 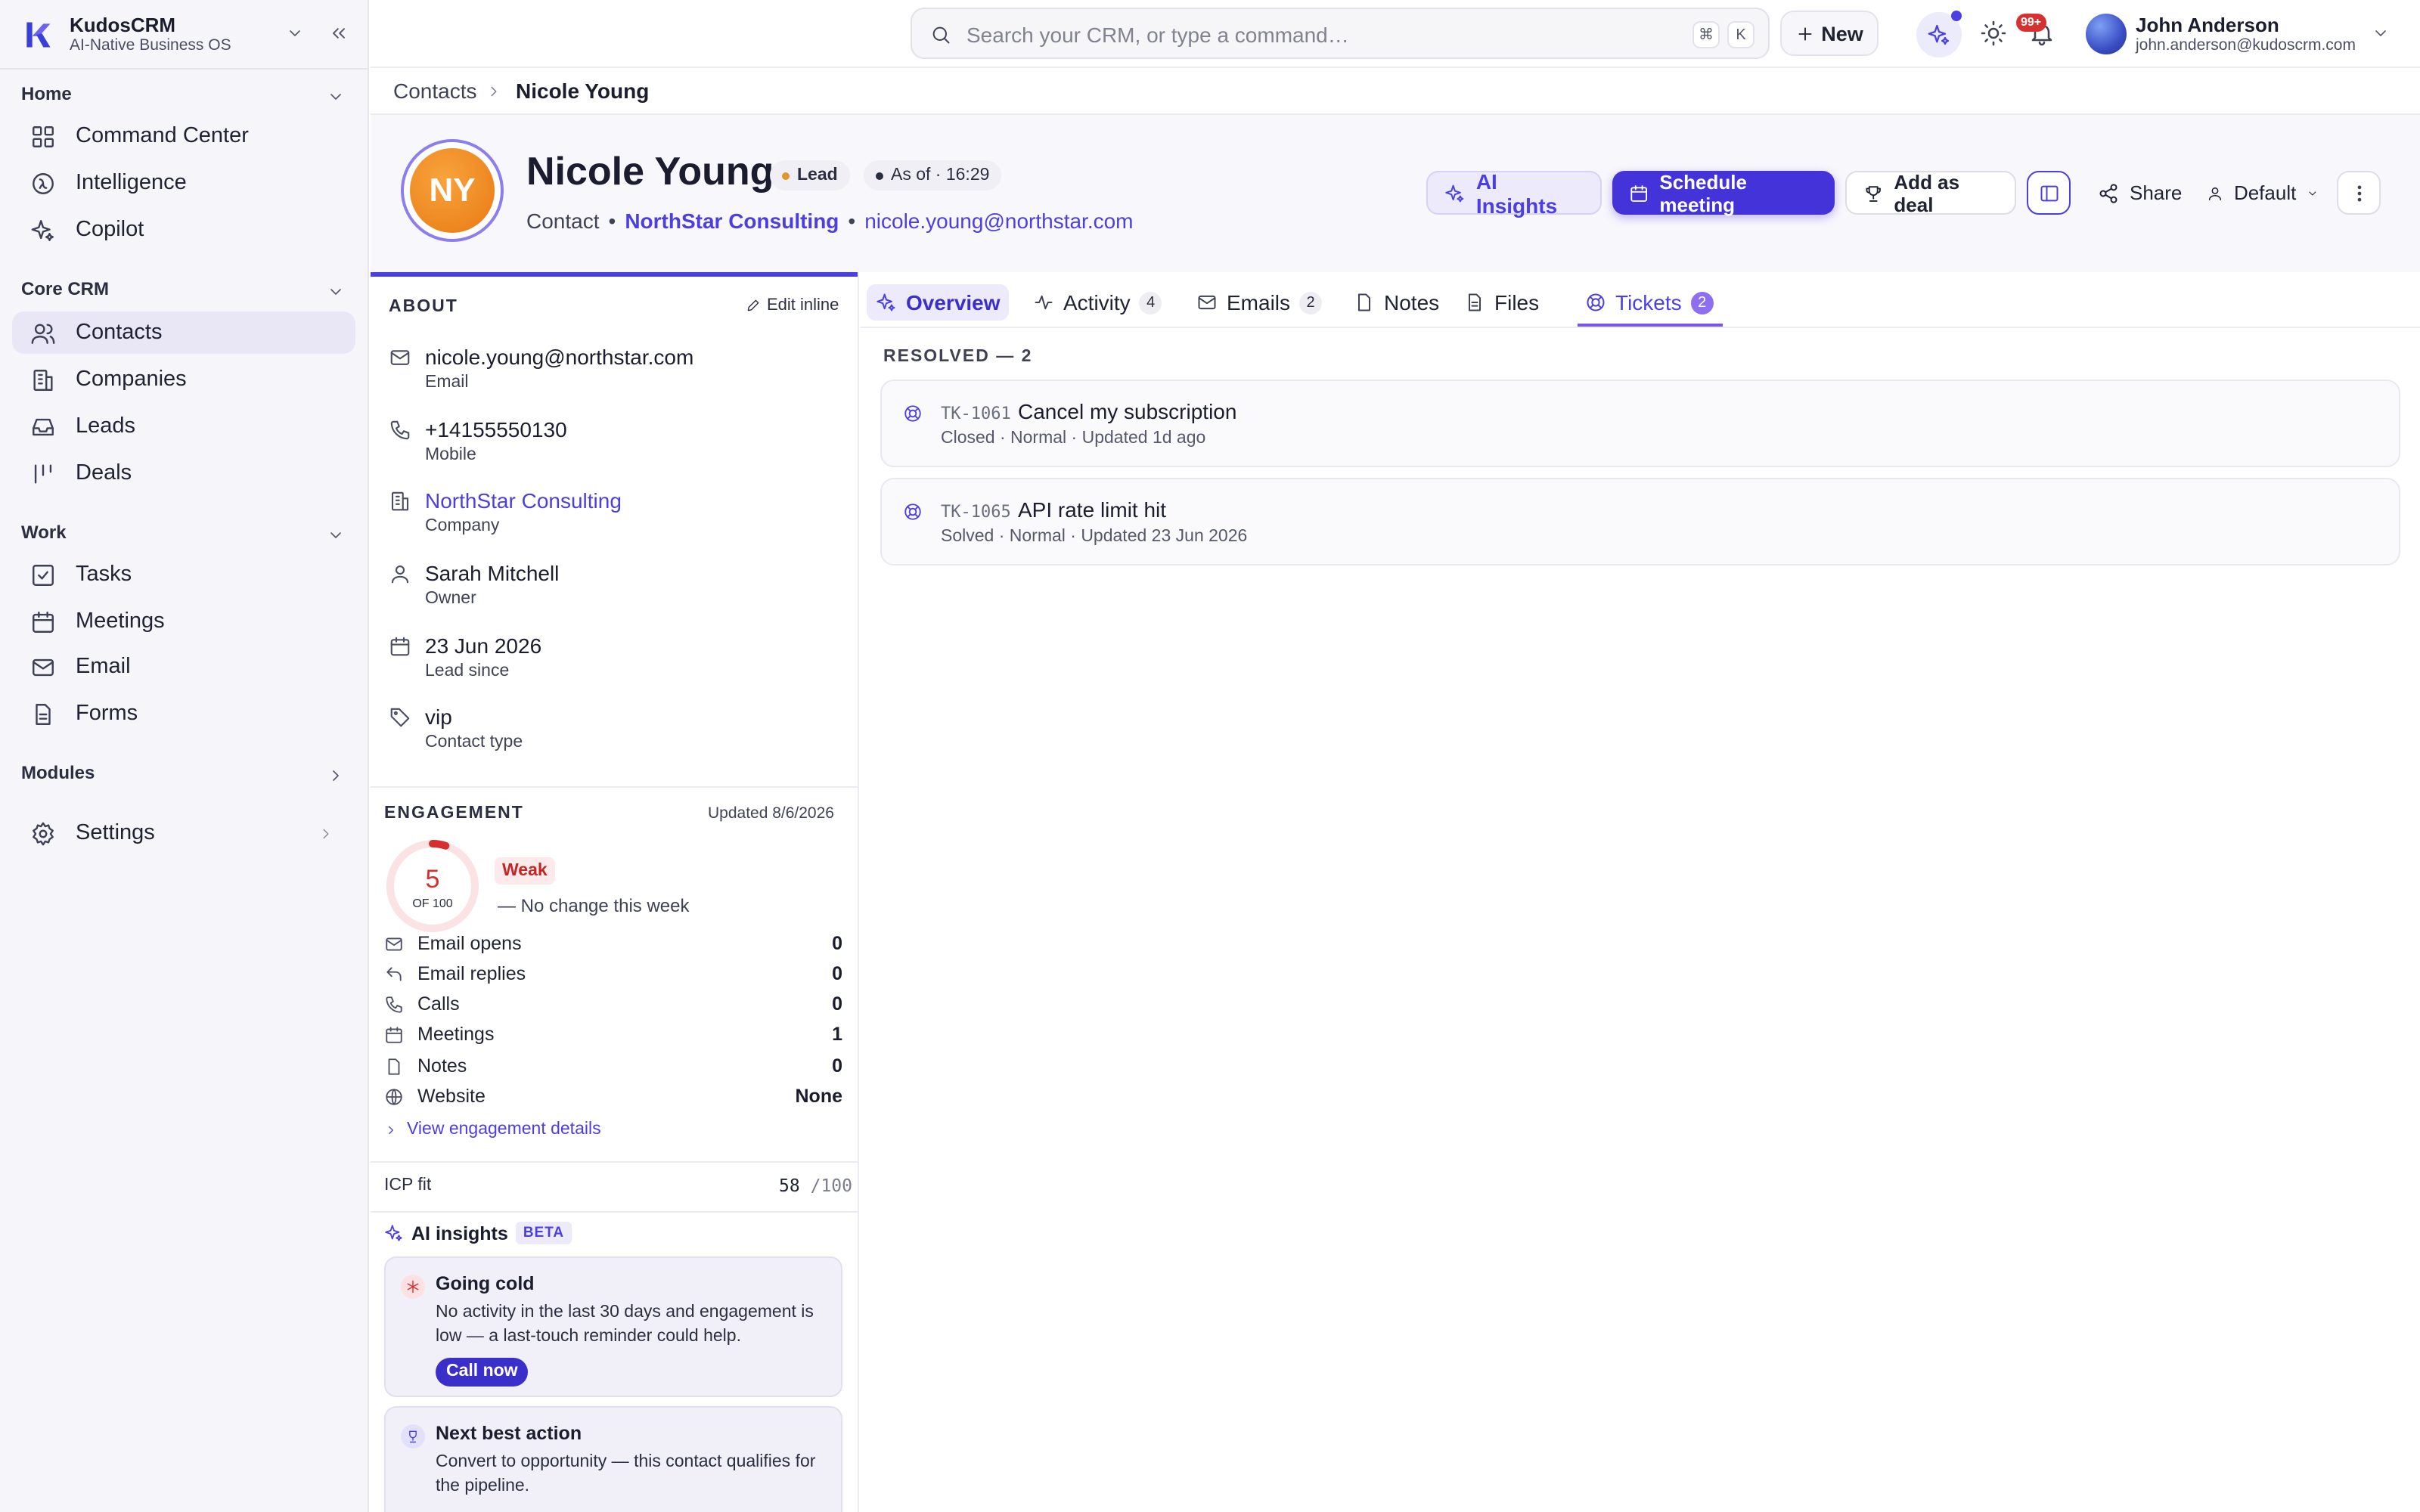 I want to click on sidebar-item-companies: Companies, so click(x=183, y=379).